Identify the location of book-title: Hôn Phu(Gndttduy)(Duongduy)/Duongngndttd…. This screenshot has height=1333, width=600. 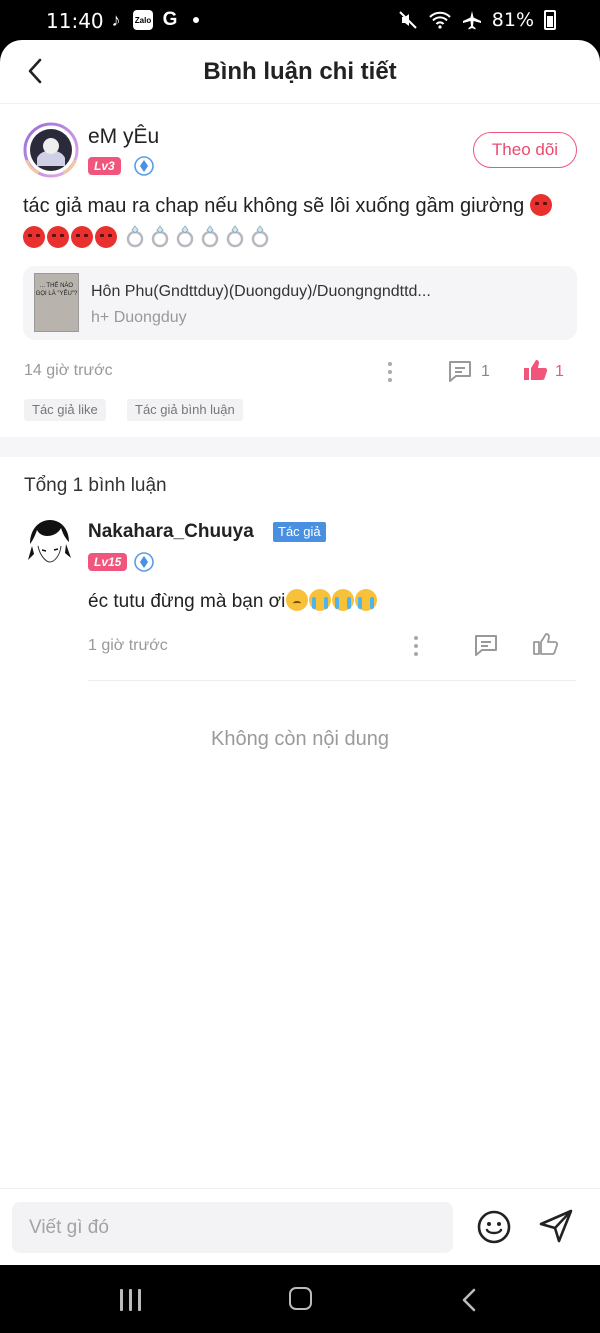
(261, 291).